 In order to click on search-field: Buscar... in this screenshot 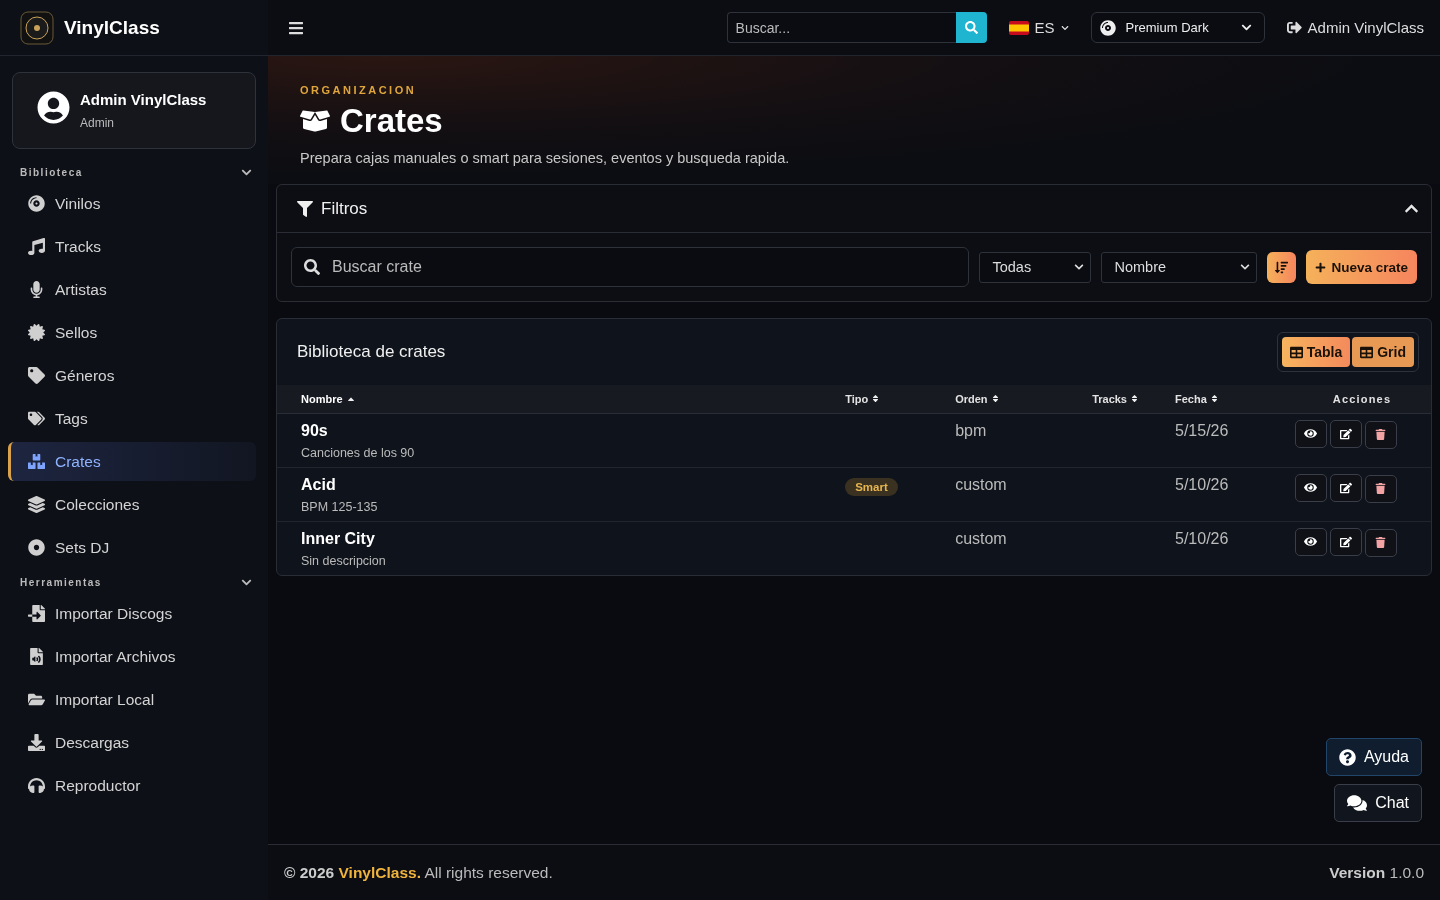, I will do `click(841, 27)`.